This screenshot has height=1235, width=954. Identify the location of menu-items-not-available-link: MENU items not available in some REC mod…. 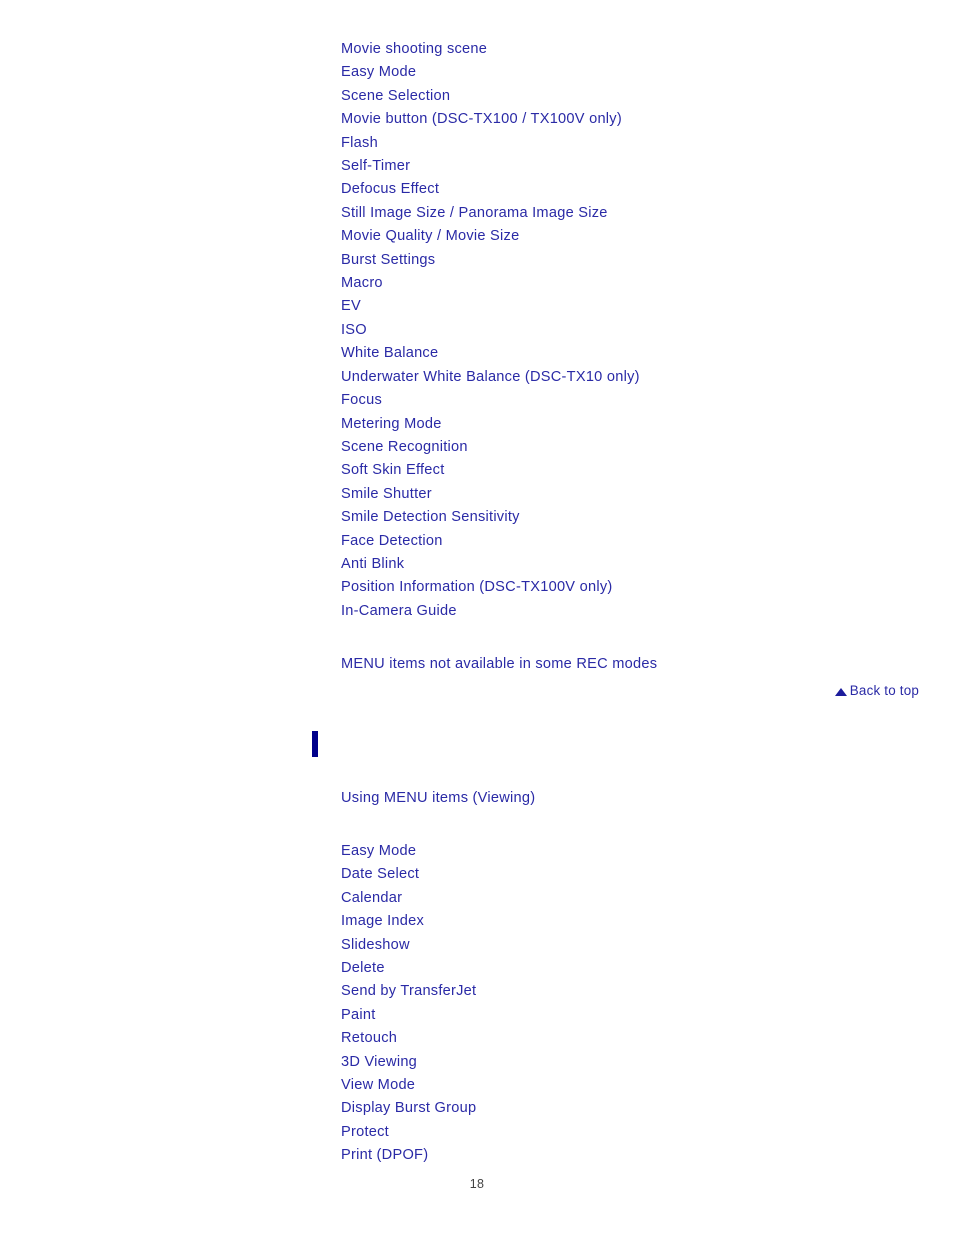
(499, 664).